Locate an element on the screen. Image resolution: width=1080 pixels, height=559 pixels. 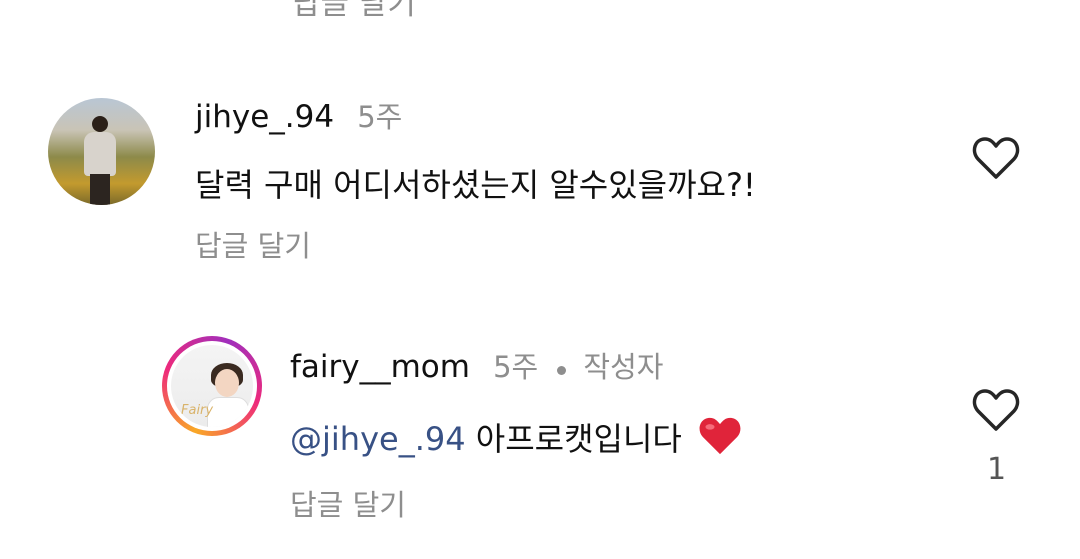
avatar-ring-gap: Fairy is located at coordinates (212, 386).